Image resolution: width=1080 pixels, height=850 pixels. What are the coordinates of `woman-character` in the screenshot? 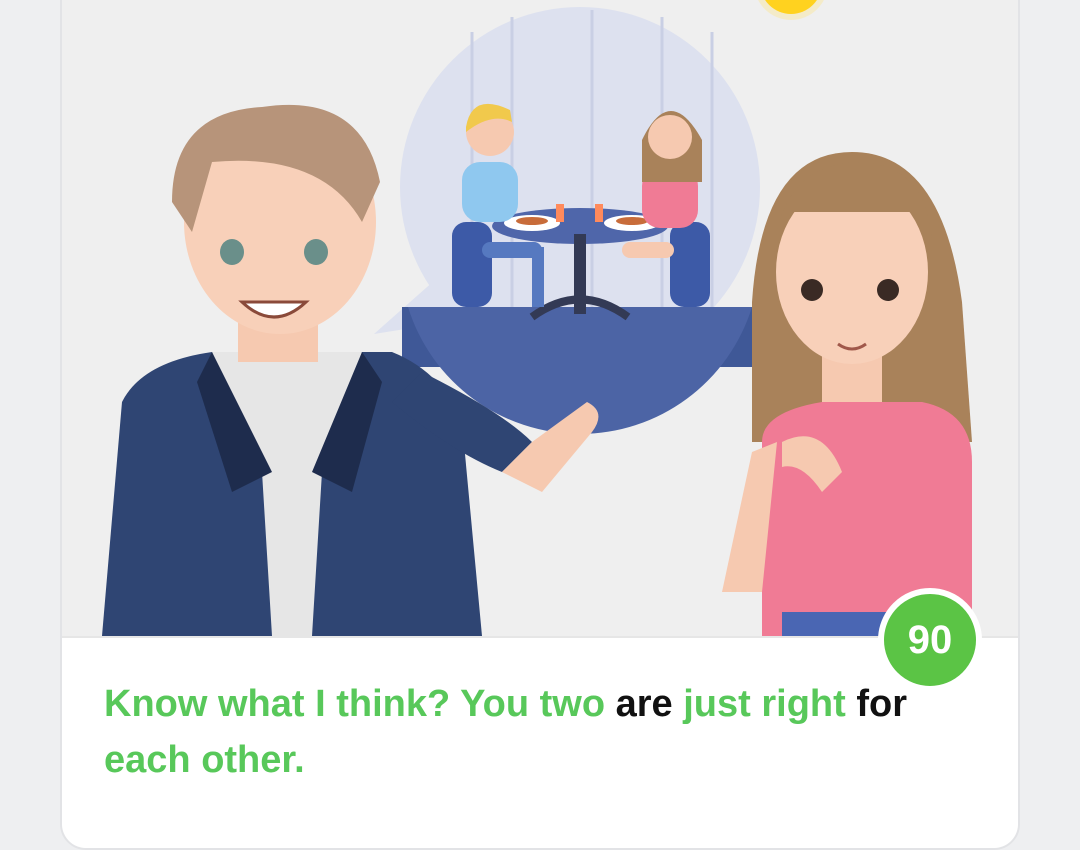 It's located at (847, 394).